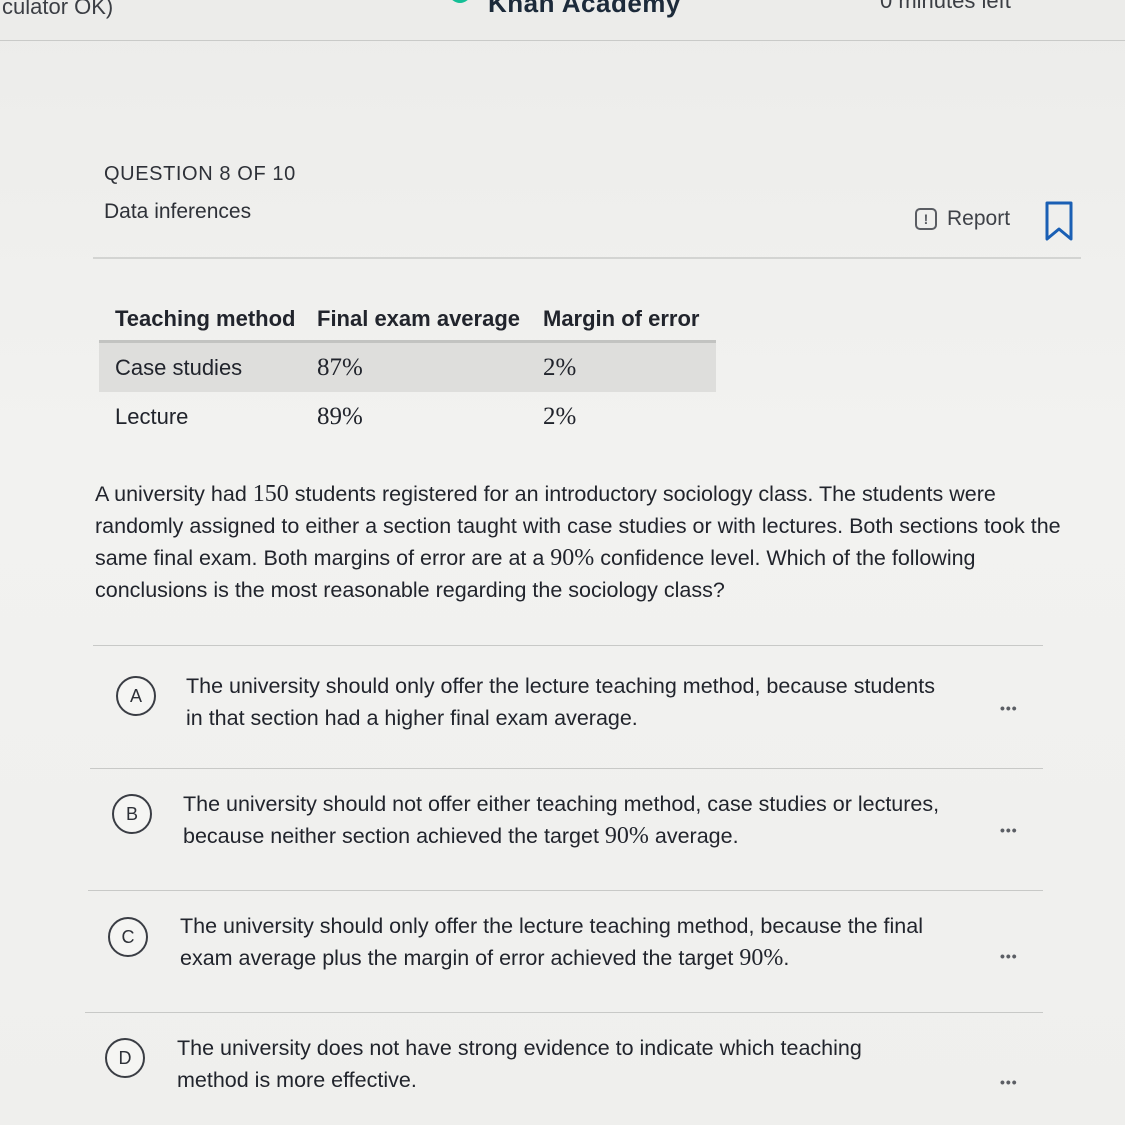  I want to click on table-cell-average: 89%, so click(340, 416).